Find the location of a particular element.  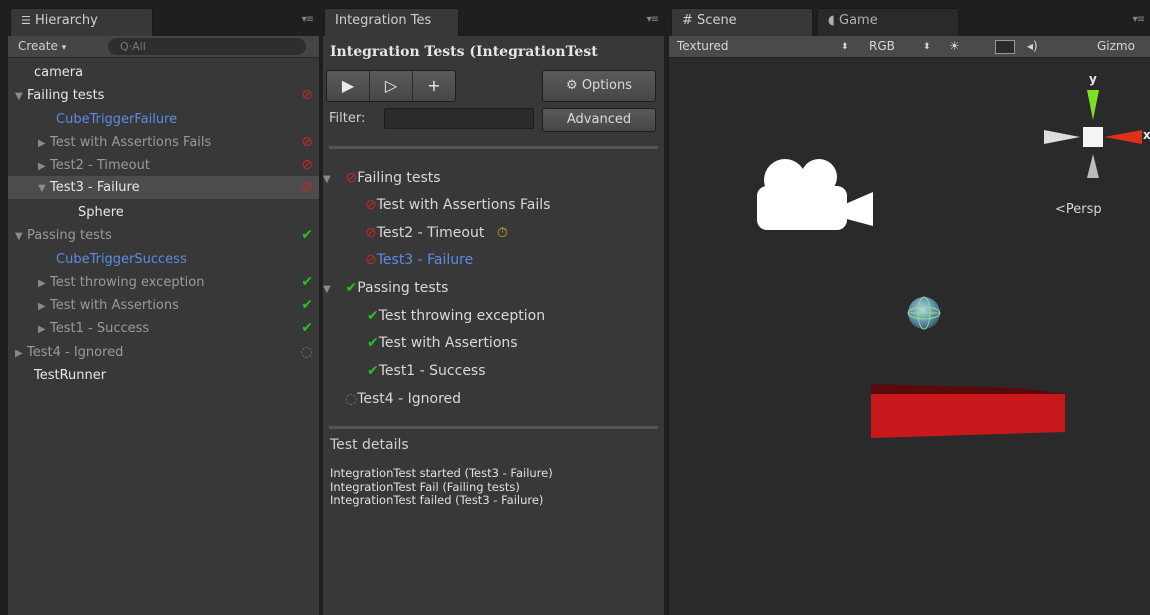

log-line: IntegrationTest failed (Test3 - Failure) is located at coordinates (437, 500).